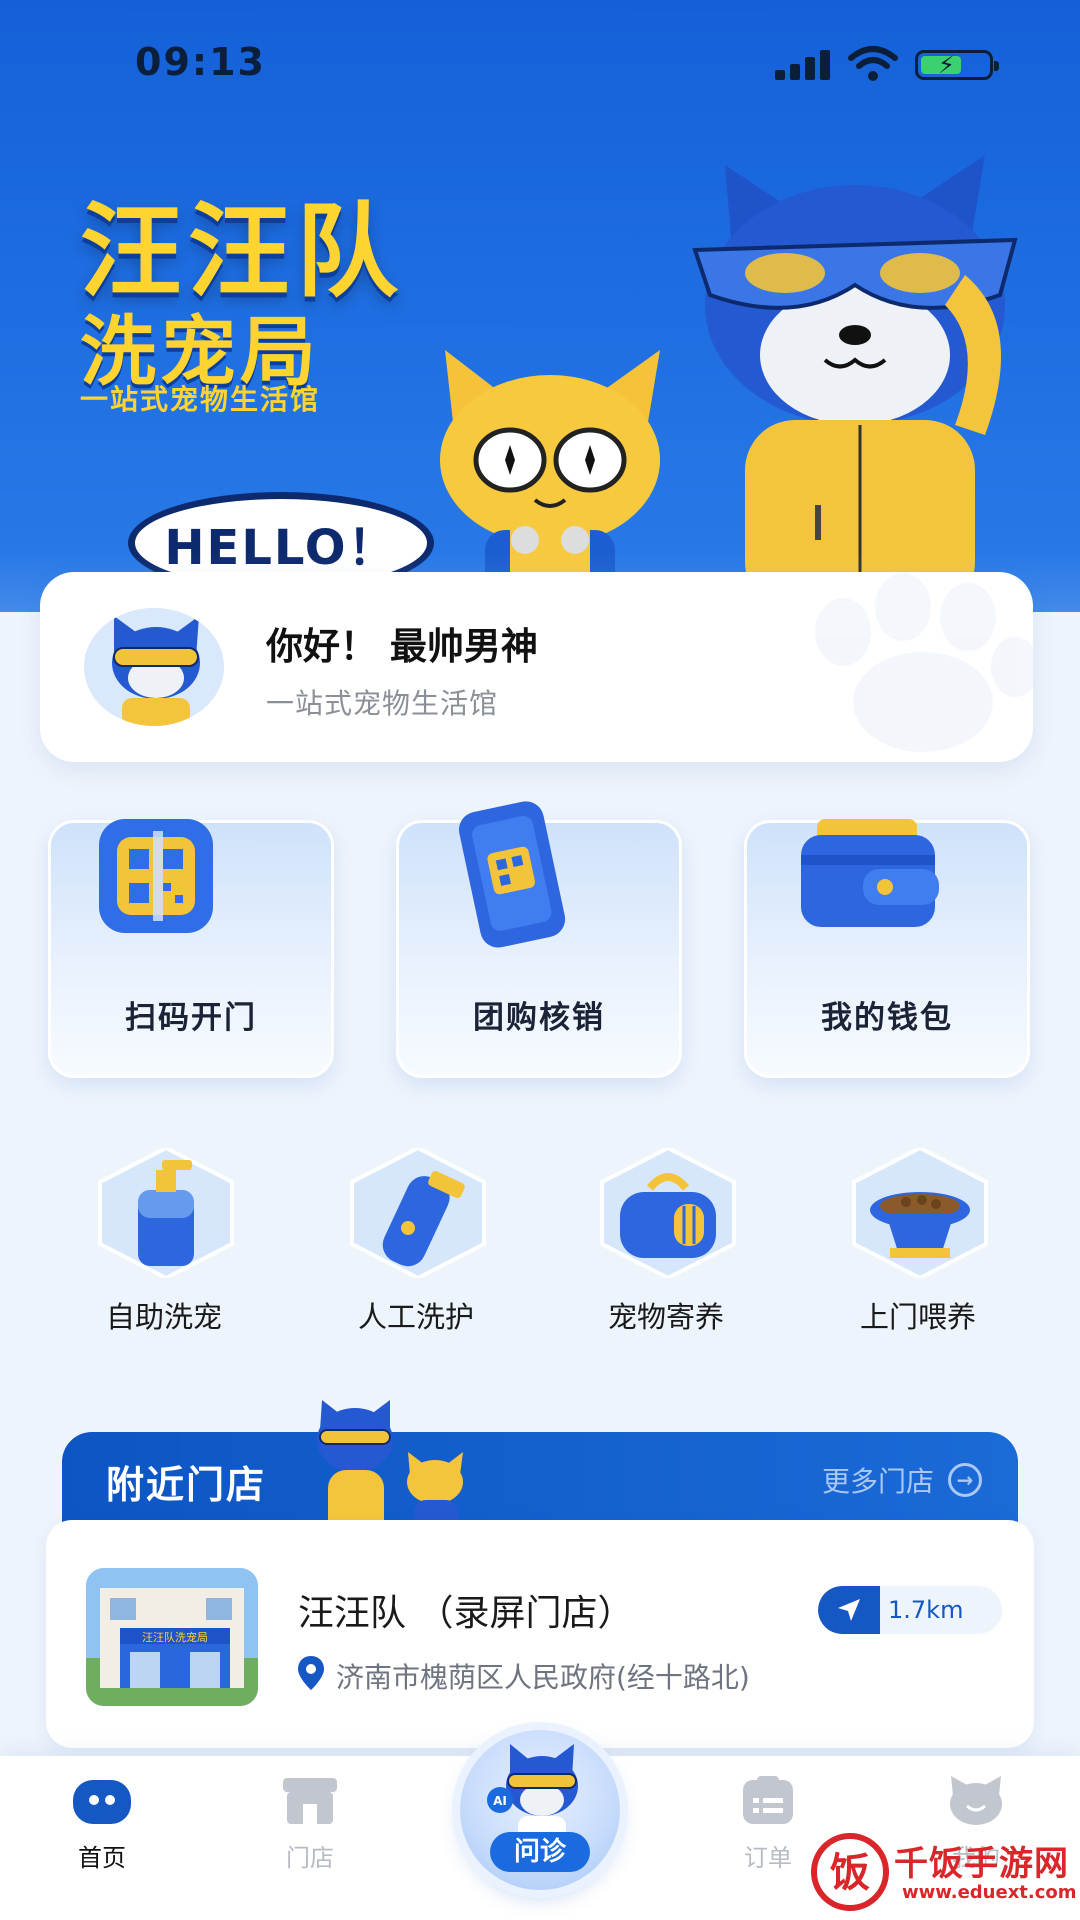 The width and height of the screenshot is (1080, 1920). What do you see at coordinates (550, 481) in the screenshot?
I see `cat-mascot-illustration` at bounding box center [550, 481].